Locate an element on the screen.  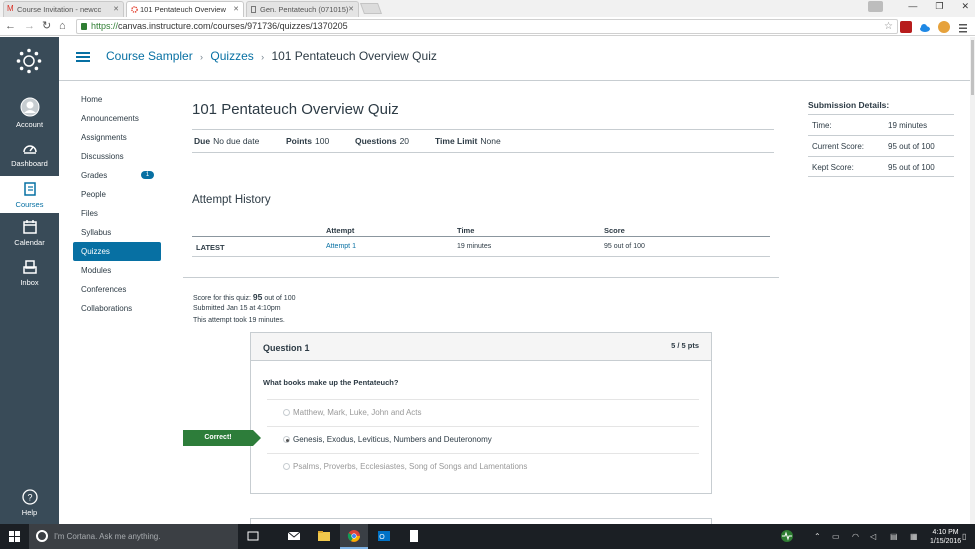
task-view-icon is located at coordinates (253, 536).